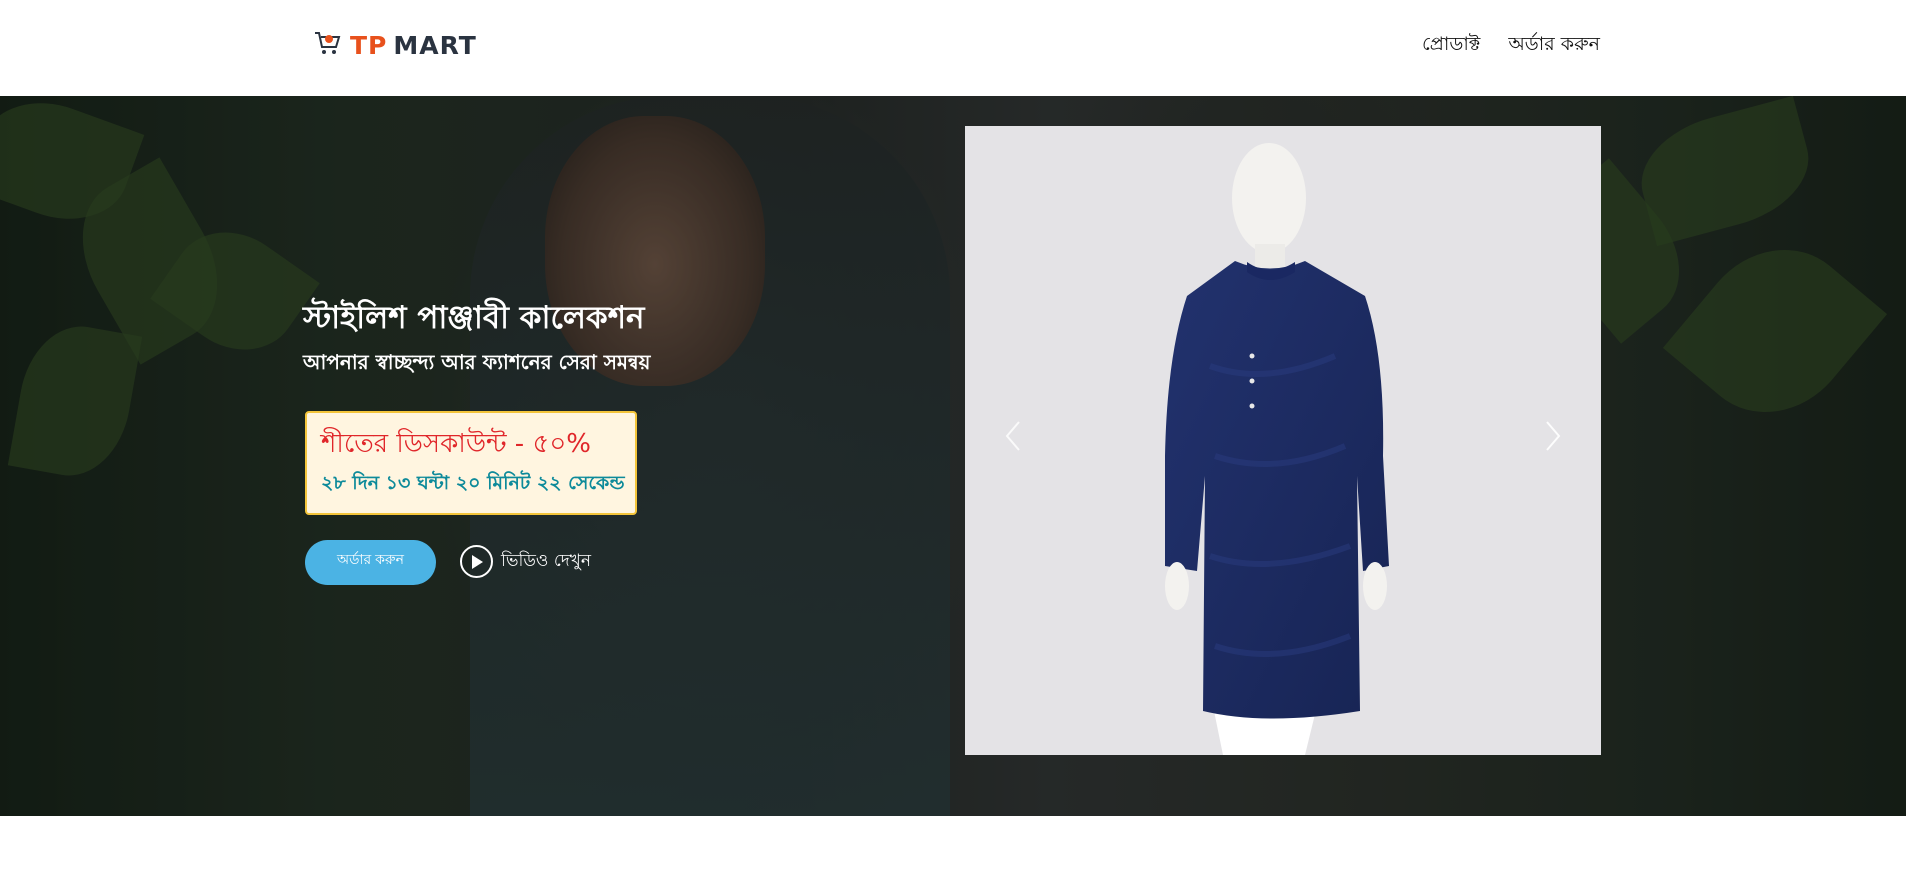 Image resolution: width=1906 pixels, height=874 pixels. Describe the element at coordinates (1451, 46) in the screenshot. I see `nav-products-link: প্রোডাক্ট` at that location.